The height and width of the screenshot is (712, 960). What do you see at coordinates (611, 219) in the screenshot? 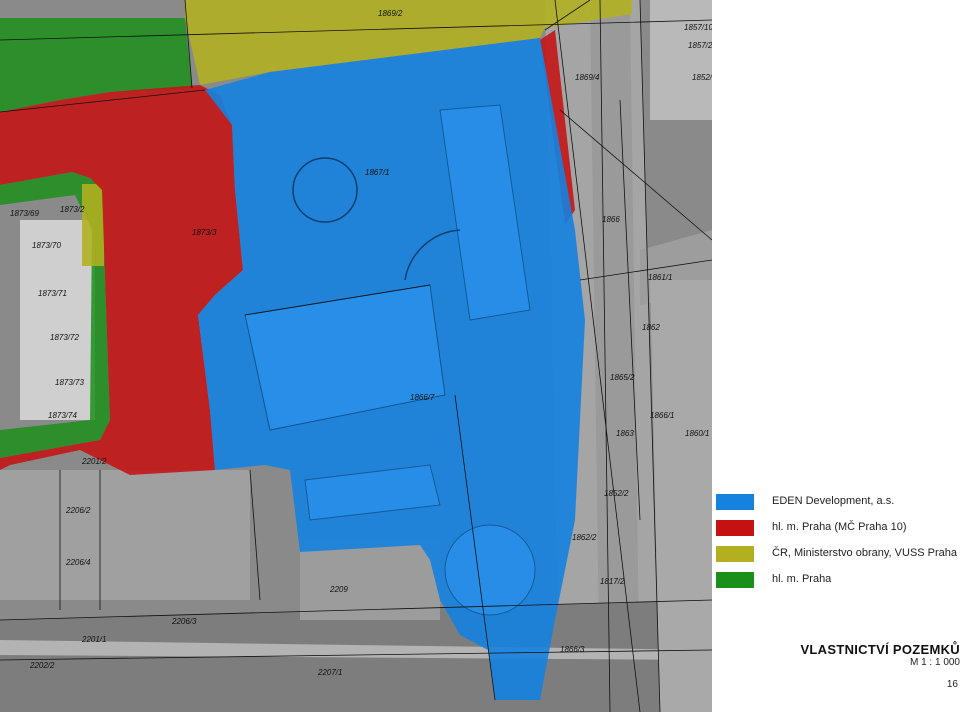
I see `parcel-label: 1866` at bounding box center [611, 219].